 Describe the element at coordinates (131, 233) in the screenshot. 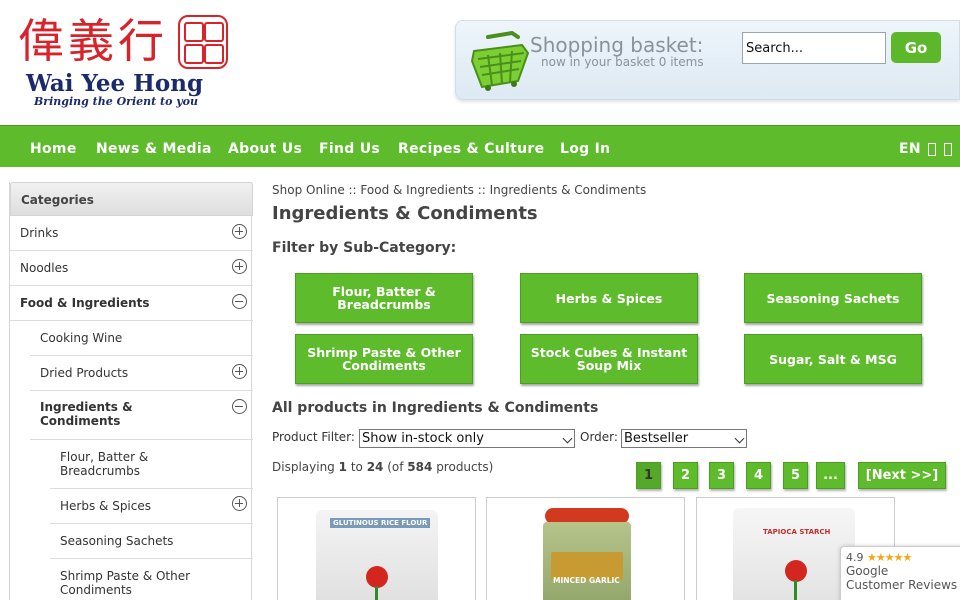

I see `sidebar-item-drinks: Drinks` at that location.